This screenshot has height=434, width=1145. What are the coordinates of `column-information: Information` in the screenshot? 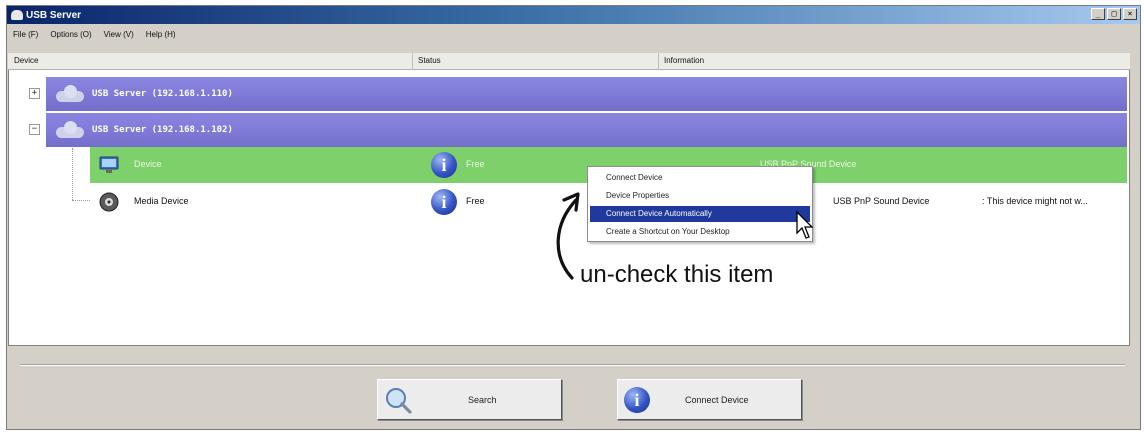 It's located at (684, 60).